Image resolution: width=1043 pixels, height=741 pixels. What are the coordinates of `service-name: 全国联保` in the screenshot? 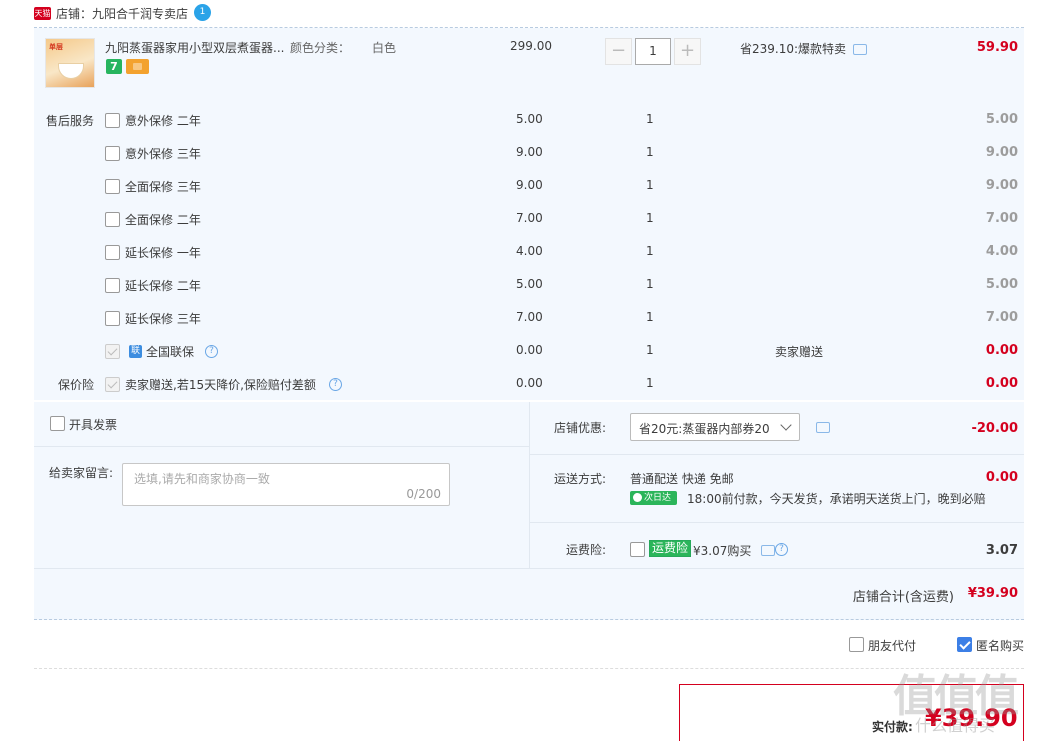 It's located at (170, 352).